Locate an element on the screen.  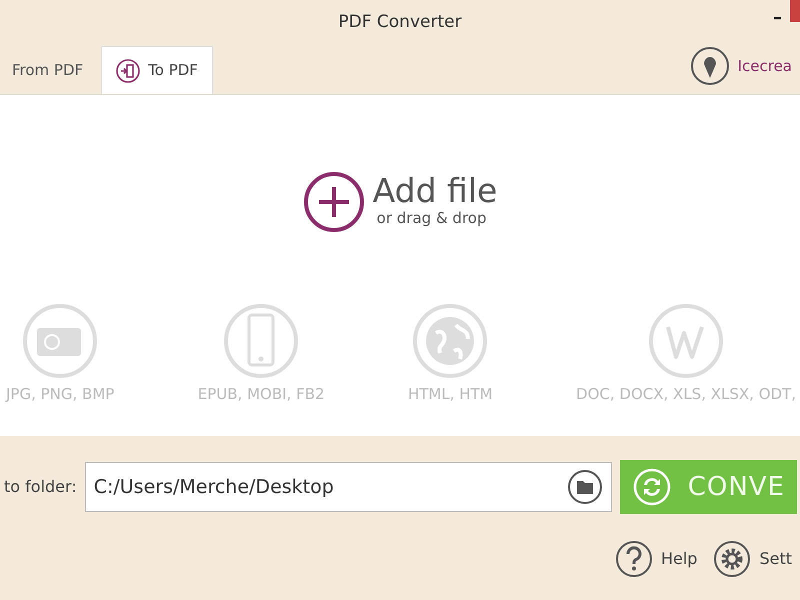
footer-link: Sett is located at coordinates (752, 559).